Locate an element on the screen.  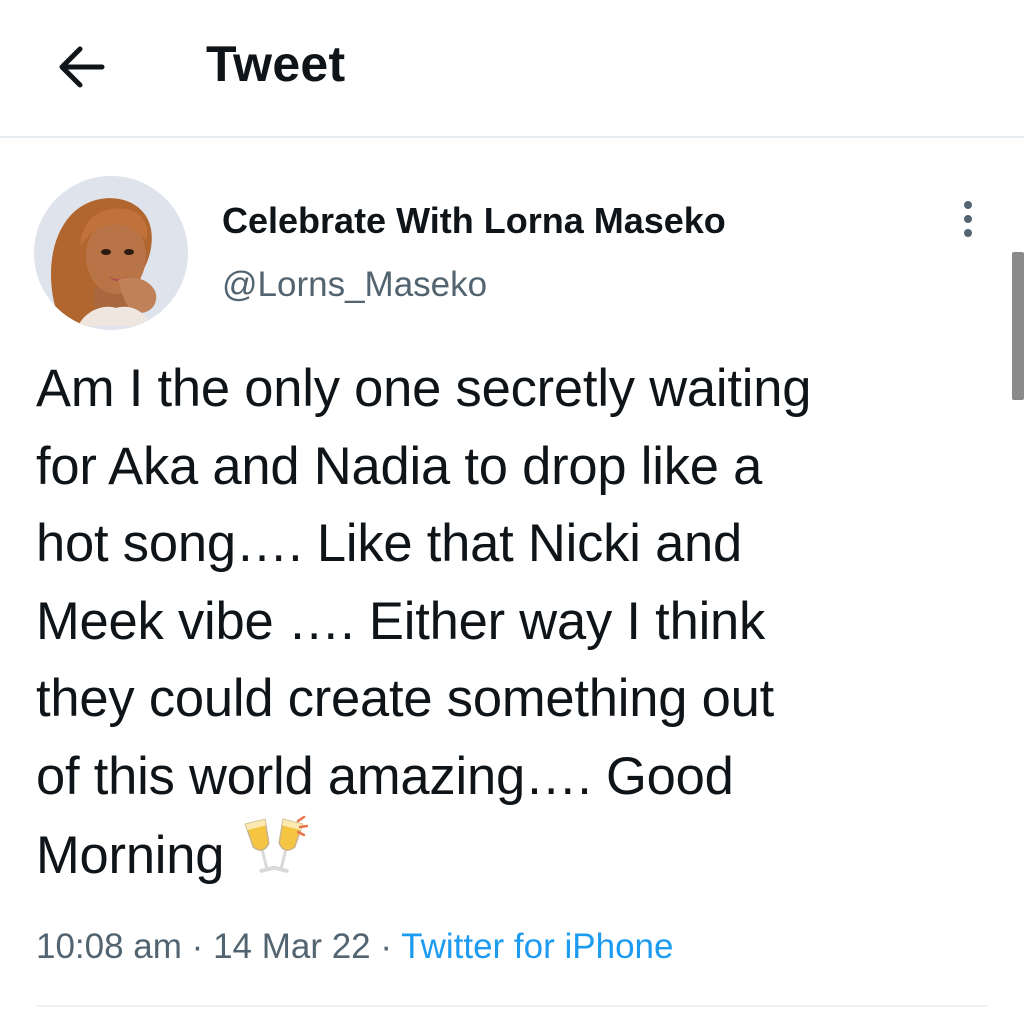
profile-photo is located at coordinates (111, 253).